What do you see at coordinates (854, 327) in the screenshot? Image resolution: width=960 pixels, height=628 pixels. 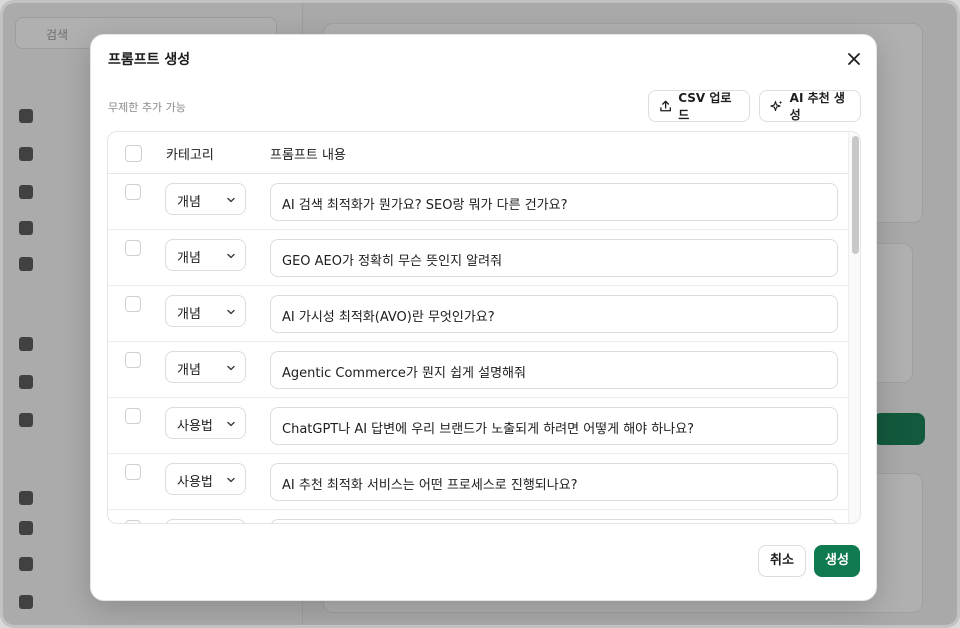 I see `table-scrollbar` at bounding box center [854, 327].